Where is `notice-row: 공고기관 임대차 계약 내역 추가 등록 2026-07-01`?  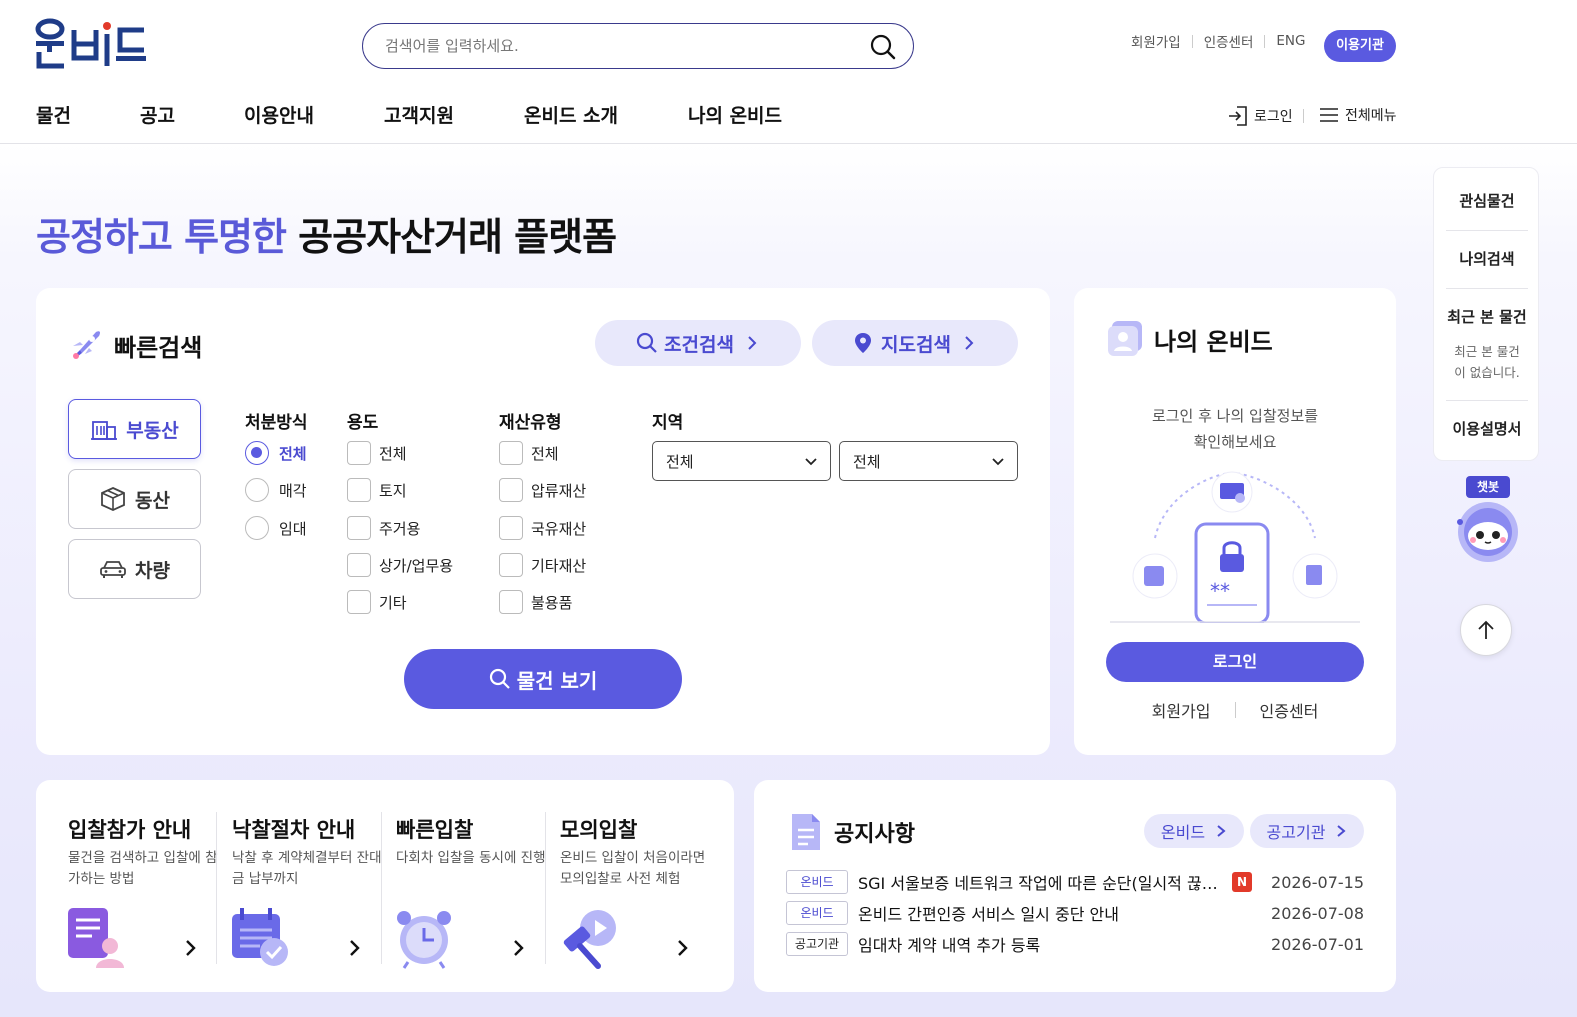
notice-row: 공고기관 임대차 계약 내역 추가 등록 2026-07-01 is located at coordinates (1075, 944).